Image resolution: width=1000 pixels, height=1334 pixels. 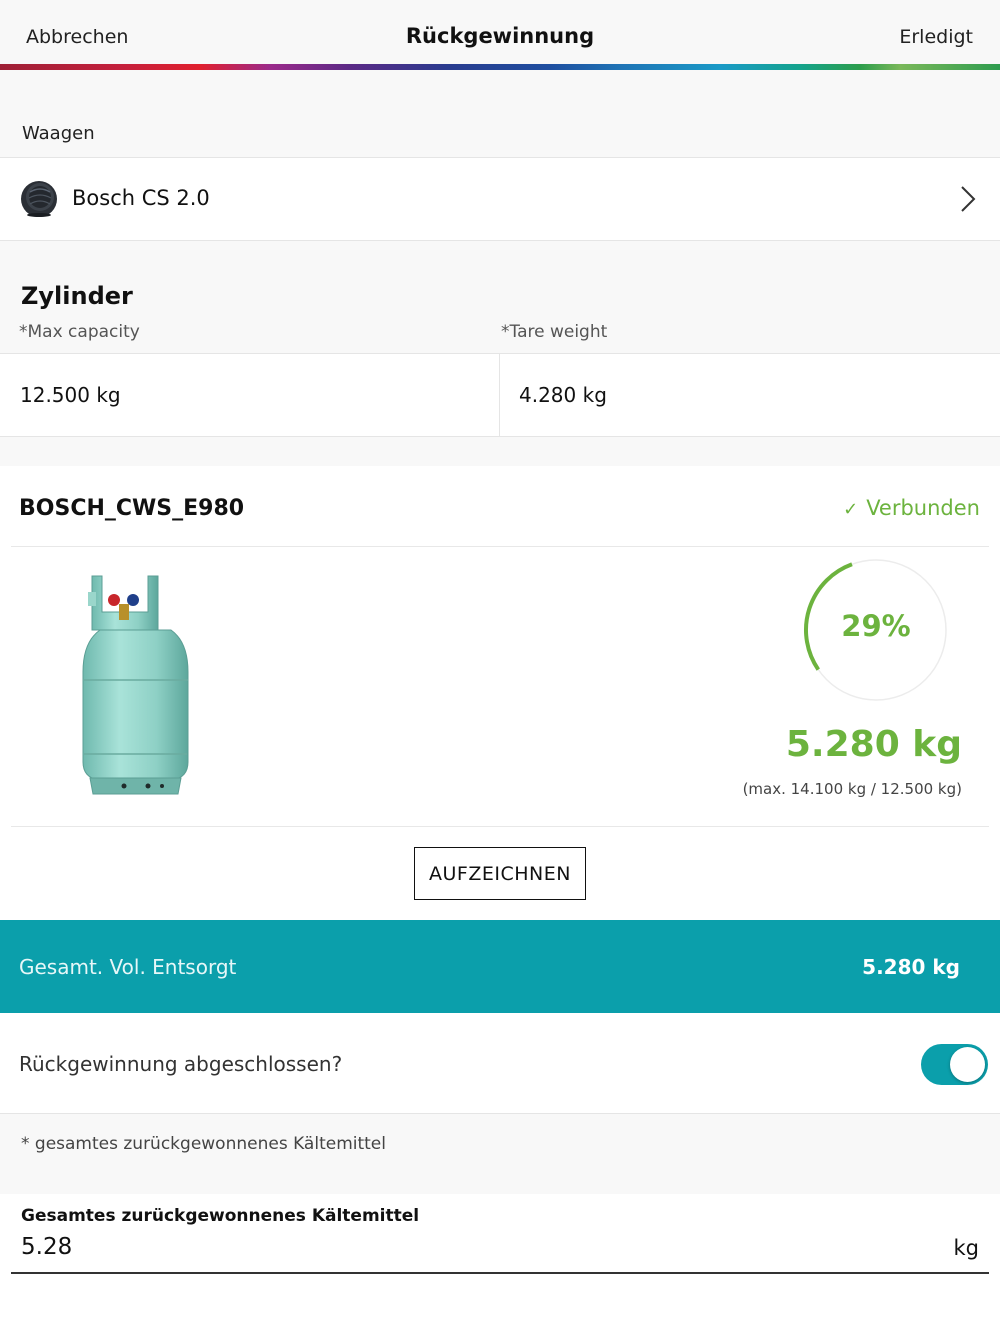 What do you see at coordinates (58, 133) in the screenshot?
I see `scales-section-label: Waagen` at bounding box center [58, 133].